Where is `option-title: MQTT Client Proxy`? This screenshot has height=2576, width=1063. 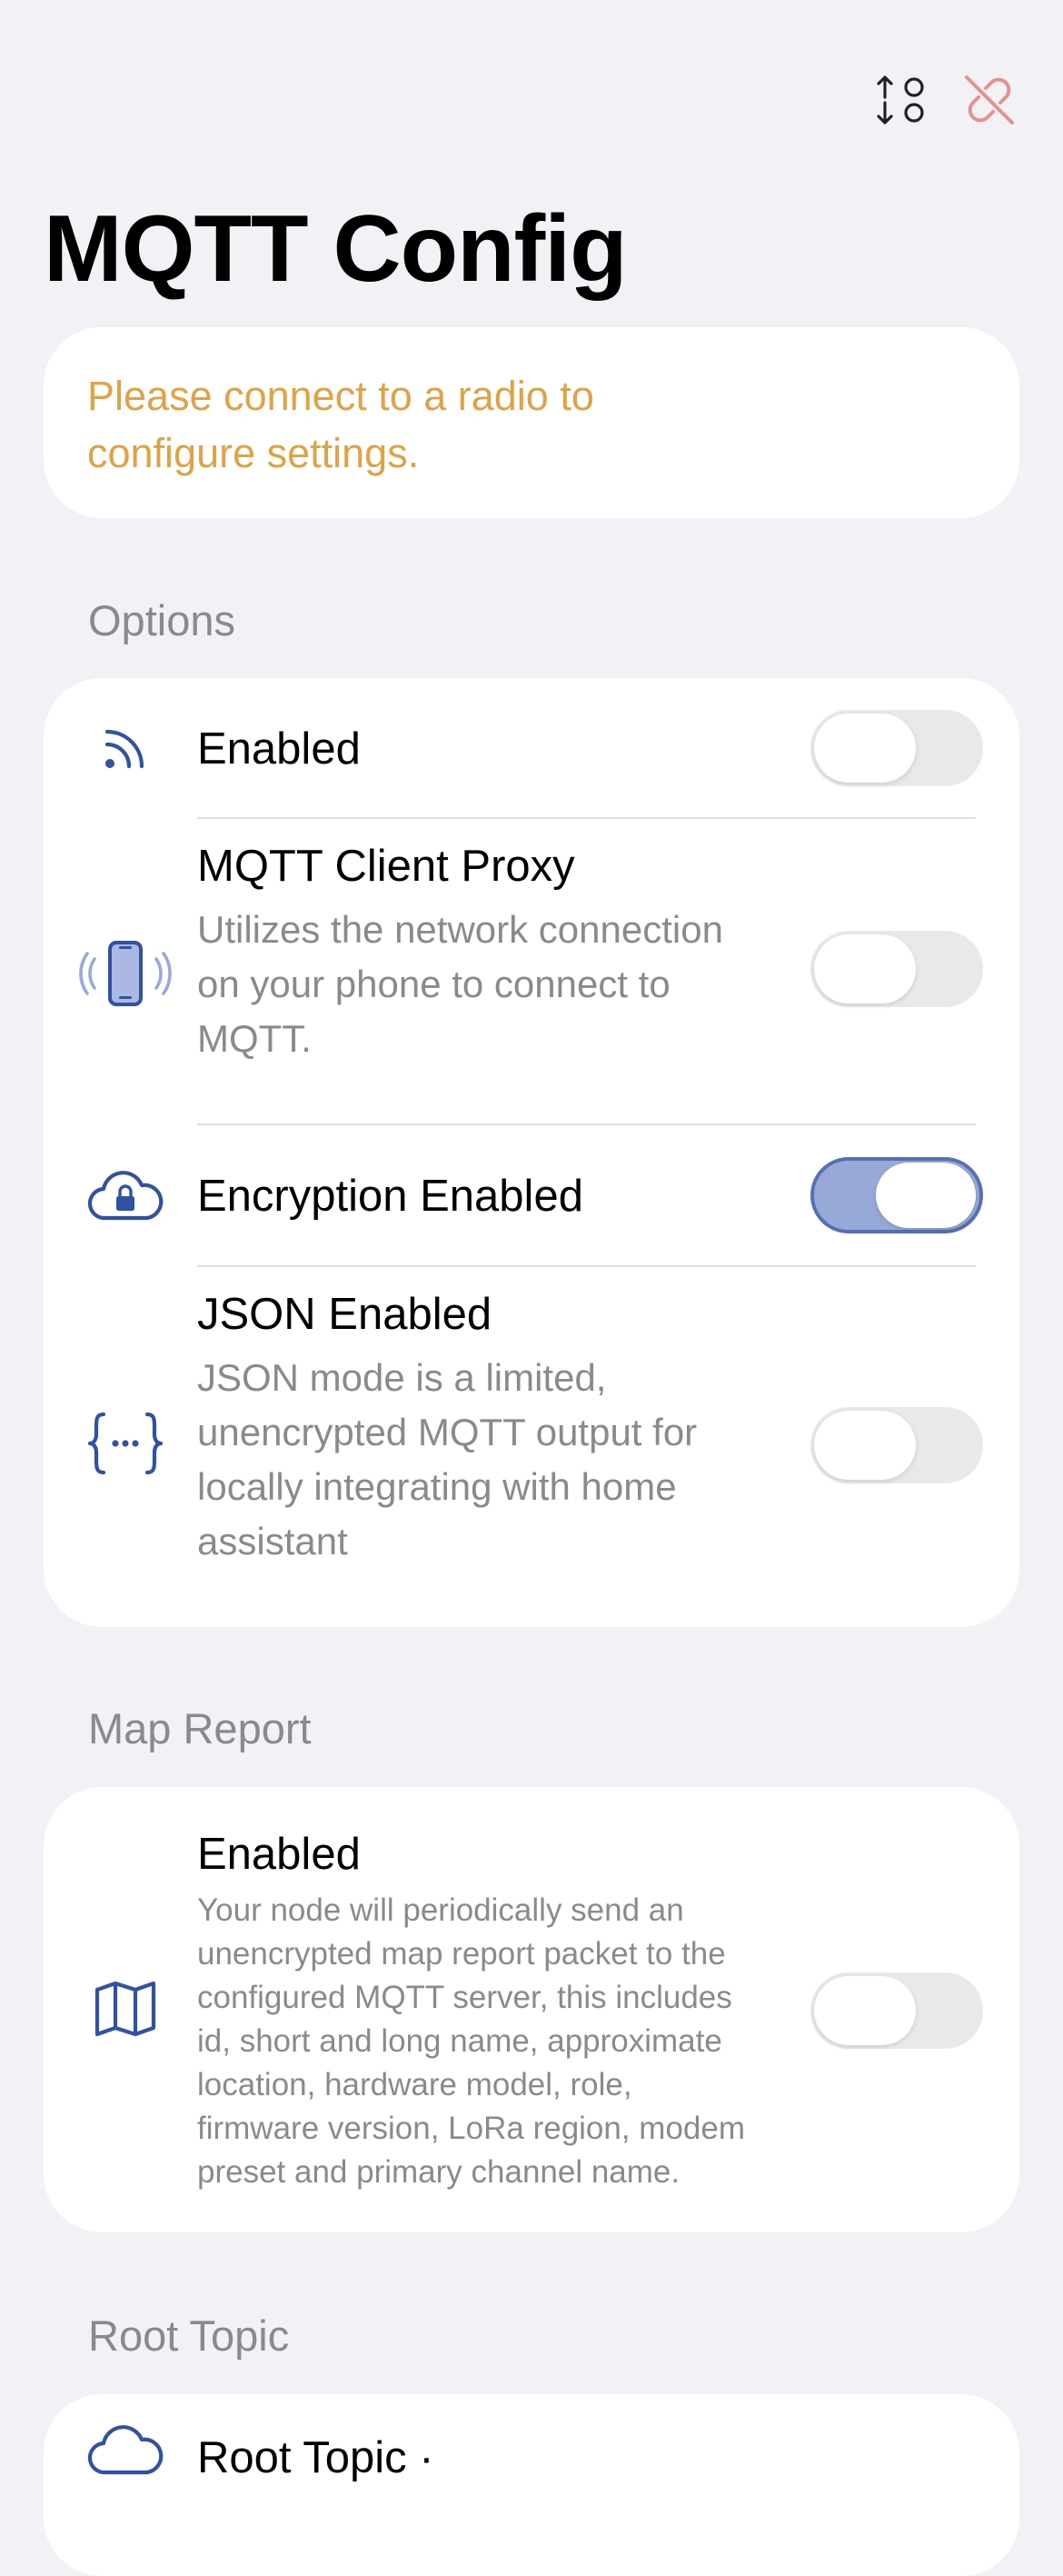
option-title: MQTT Client Proxy is located at coordinates (386, 866).